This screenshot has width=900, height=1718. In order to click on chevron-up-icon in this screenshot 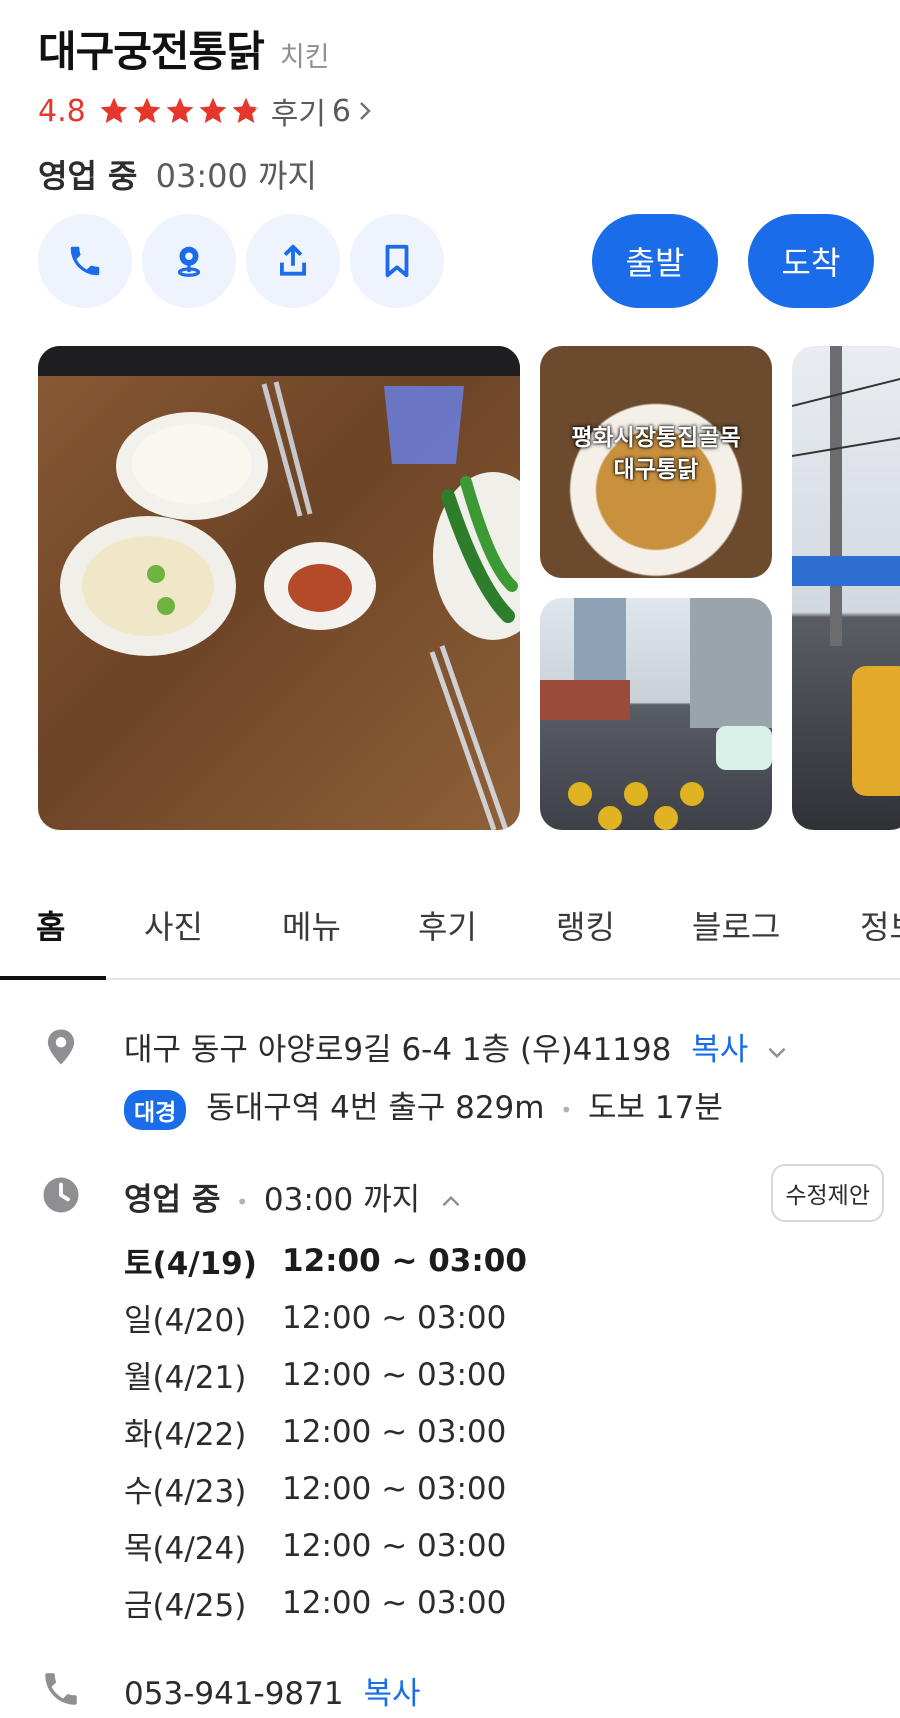, I will do `click(451, 1200)`.